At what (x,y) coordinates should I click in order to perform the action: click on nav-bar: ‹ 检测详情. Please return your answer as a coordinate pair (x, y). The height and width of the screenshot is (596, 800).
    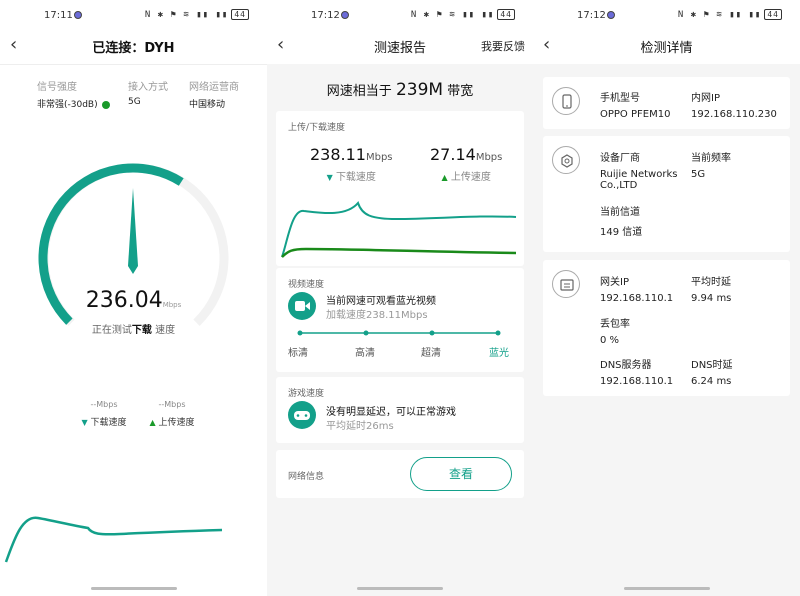
    Looking at the image, I should click on (666, 47).